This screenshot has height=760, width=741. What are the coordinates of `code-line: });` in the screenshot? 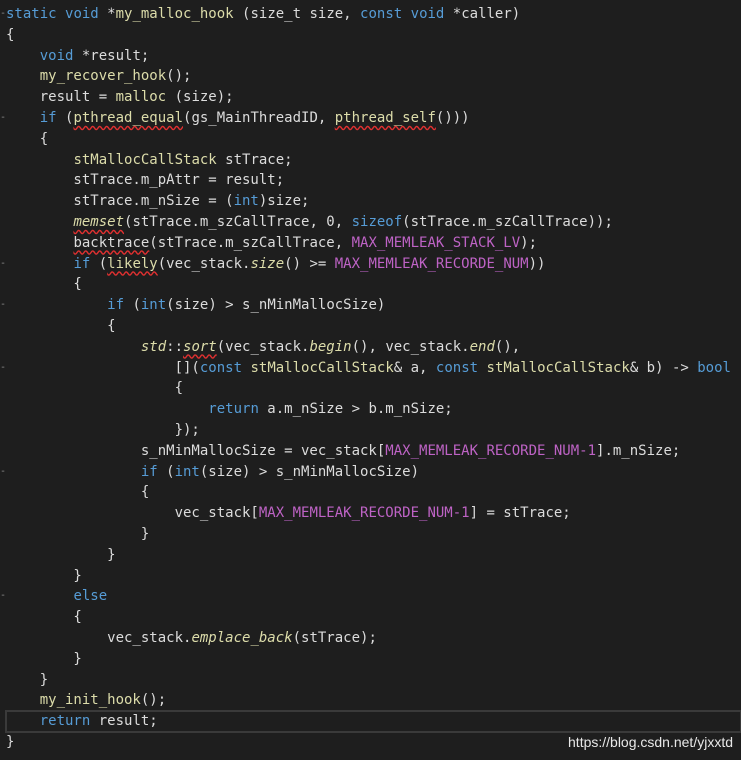 It's located at (370, 430).